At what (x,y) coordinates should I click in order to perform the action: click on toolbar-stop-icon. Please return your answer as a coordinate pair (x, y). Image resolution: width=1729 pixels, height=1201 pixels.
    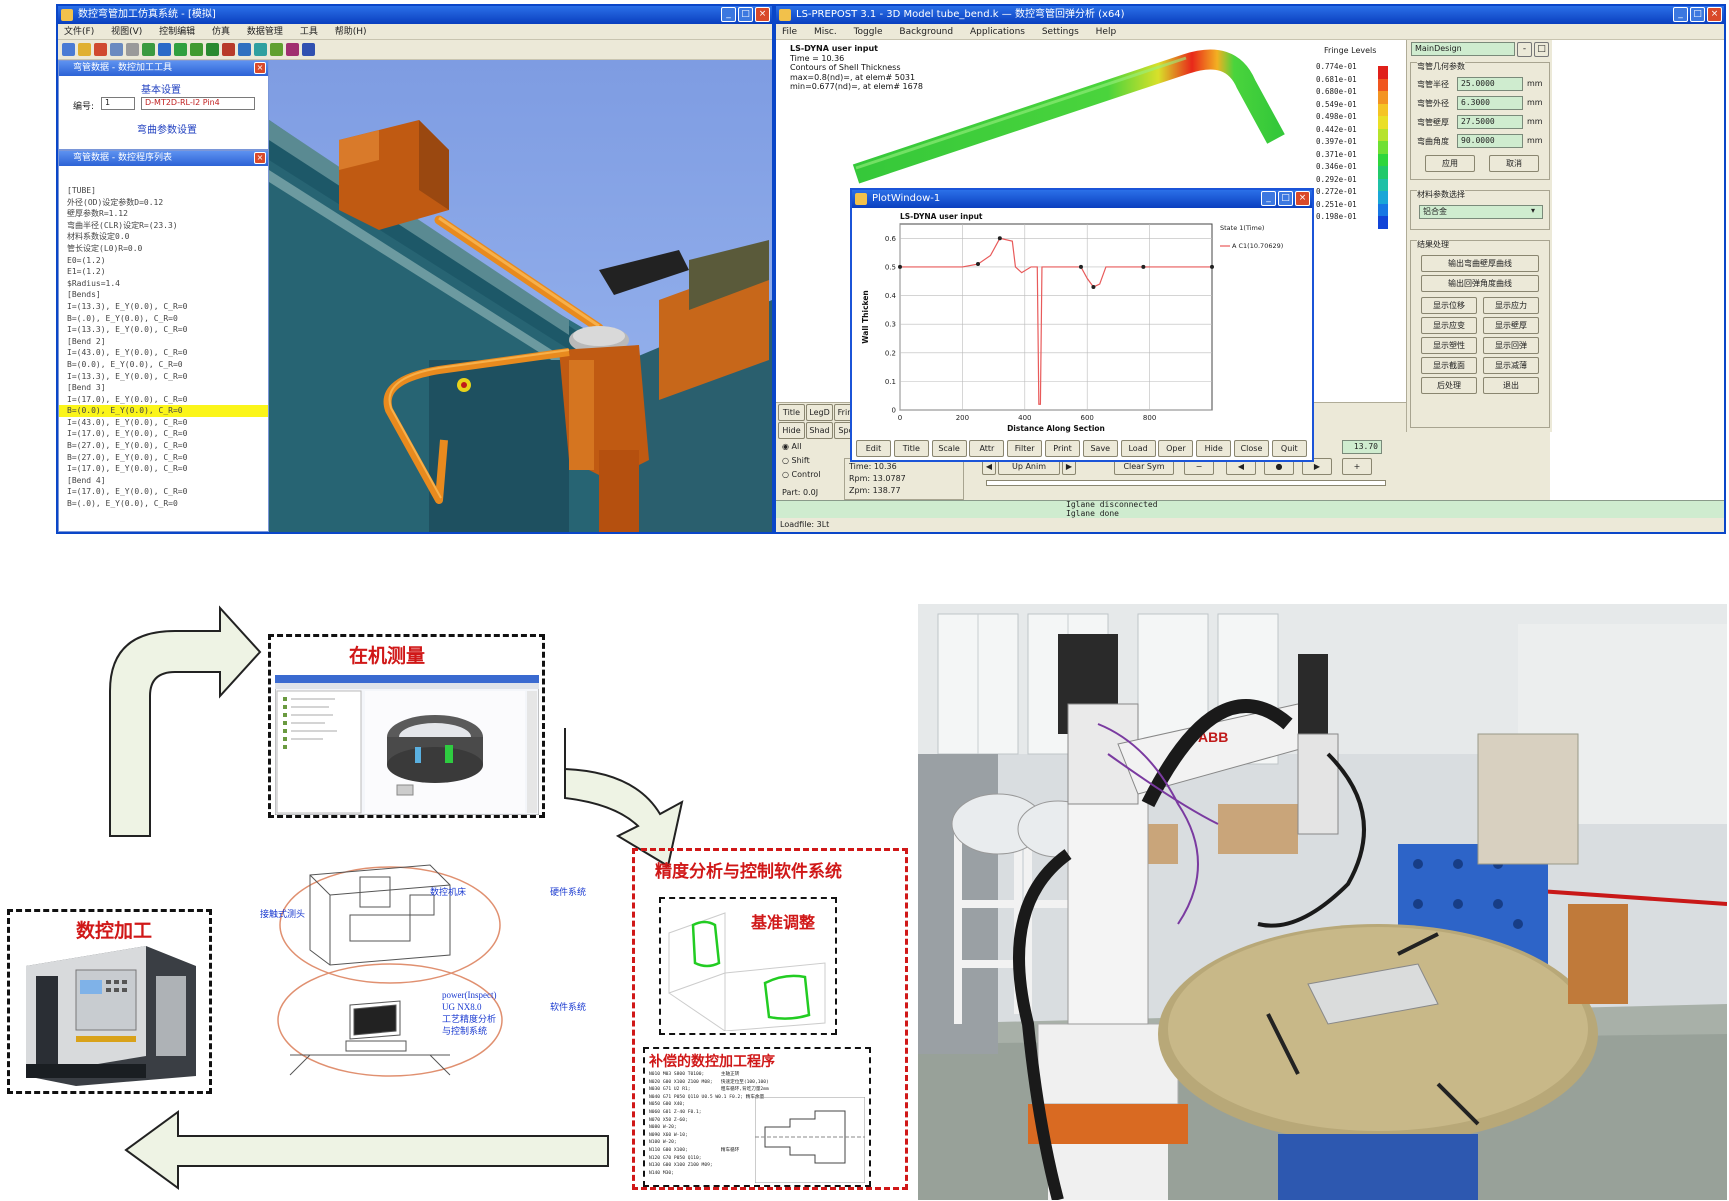
    Looking at the image, I should click on (228, 49).